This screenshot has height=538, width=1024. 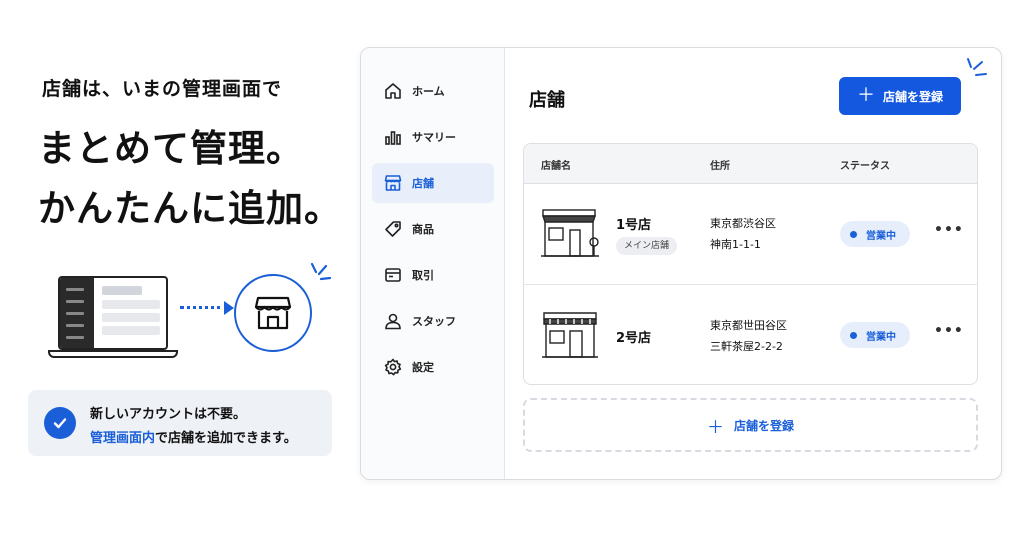 What do you see at coordinates (423, 183) in the screenshot?
I see `sidebar-item-label: 店舗` at bounding box center [423, 183].